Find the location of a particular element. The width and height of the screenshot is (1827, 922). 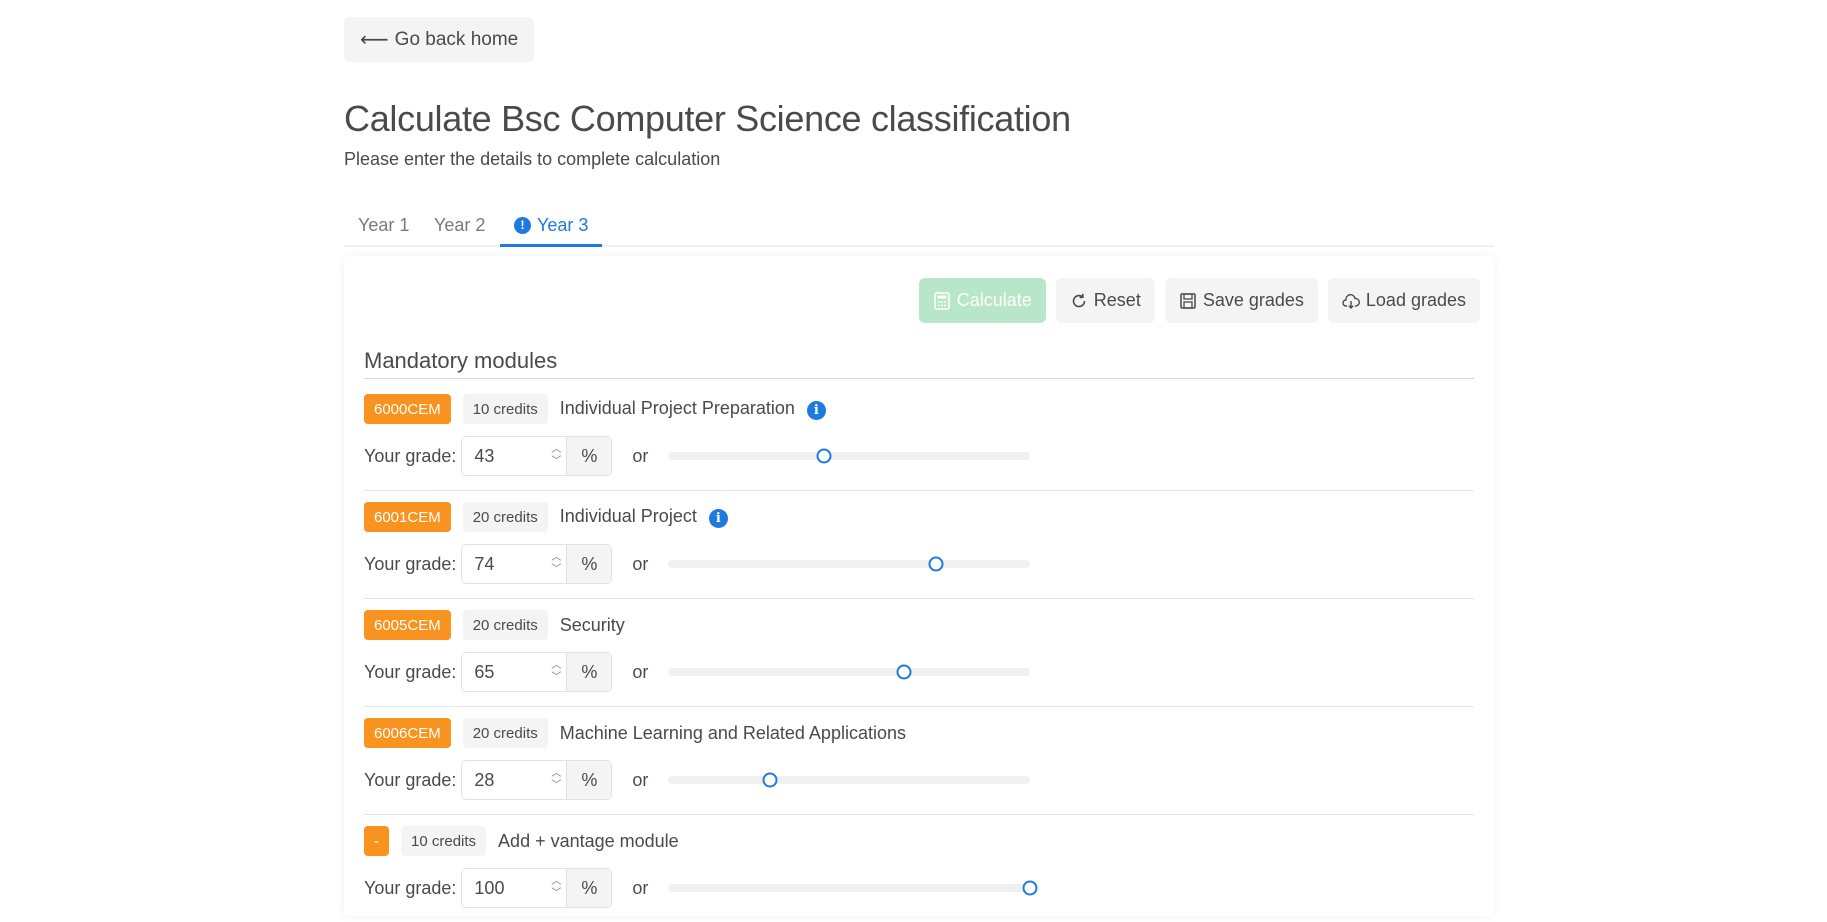

load-grades-button: Load grades is located at coordinates (1403, 300).